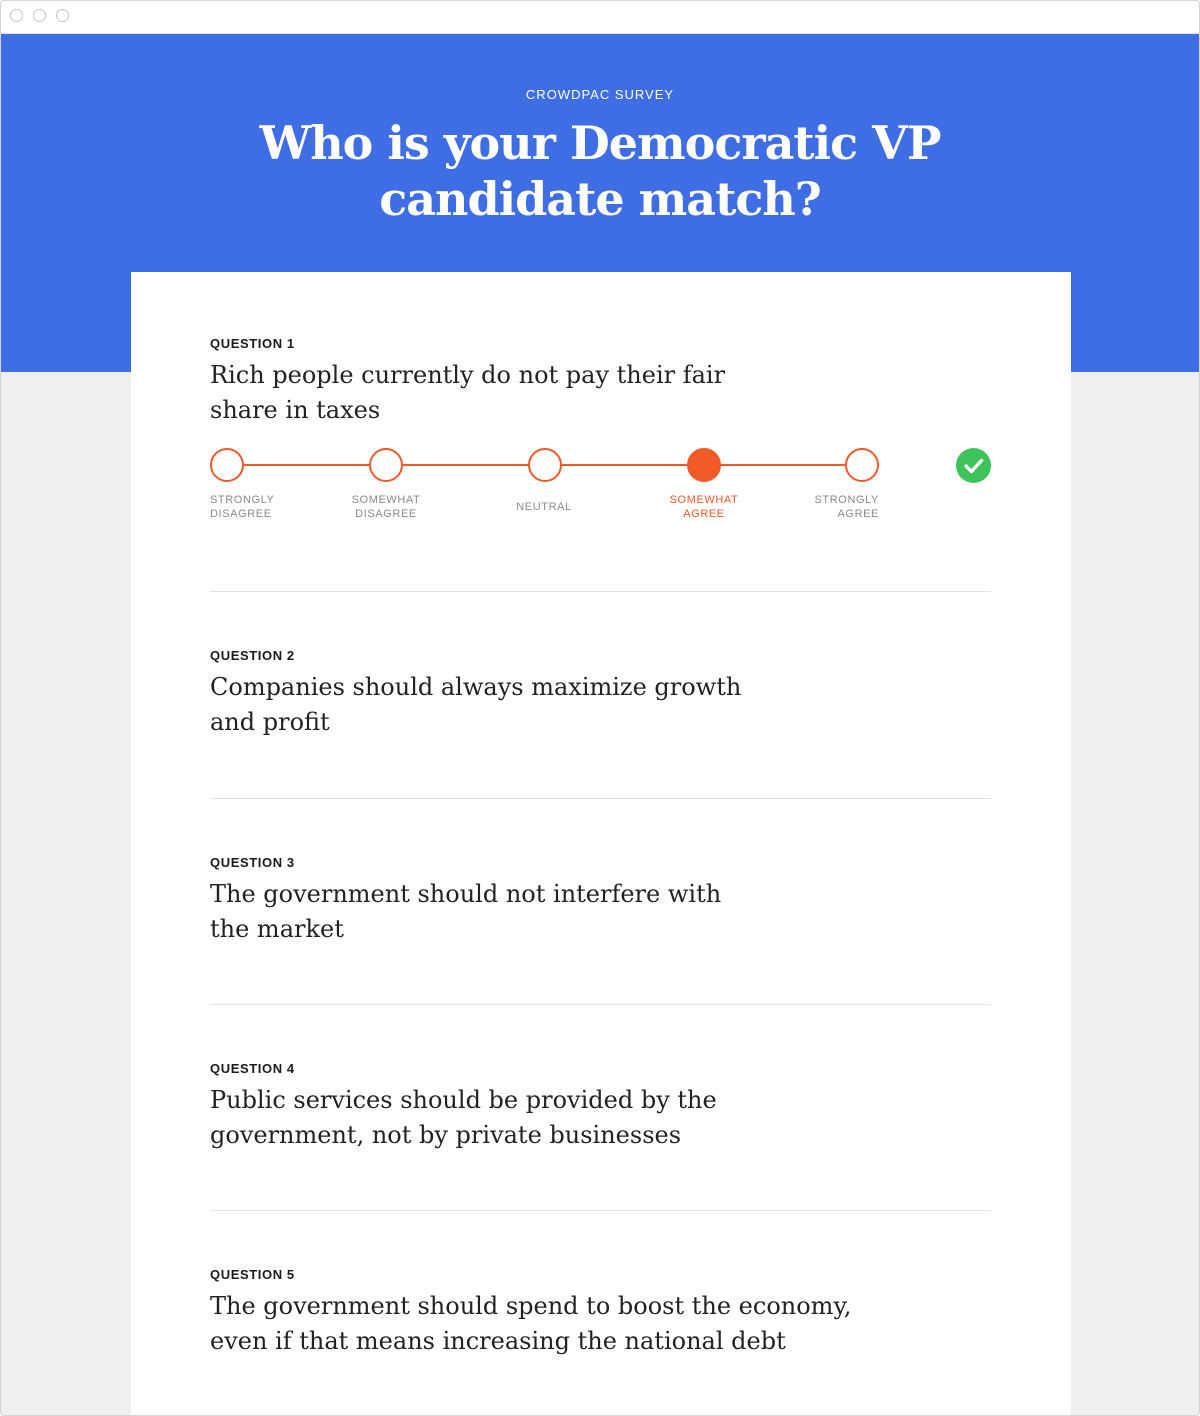  Describe the element at coordinates (252, 655) in the screenshot. I see `question-number: QUESTION 2` at that location.